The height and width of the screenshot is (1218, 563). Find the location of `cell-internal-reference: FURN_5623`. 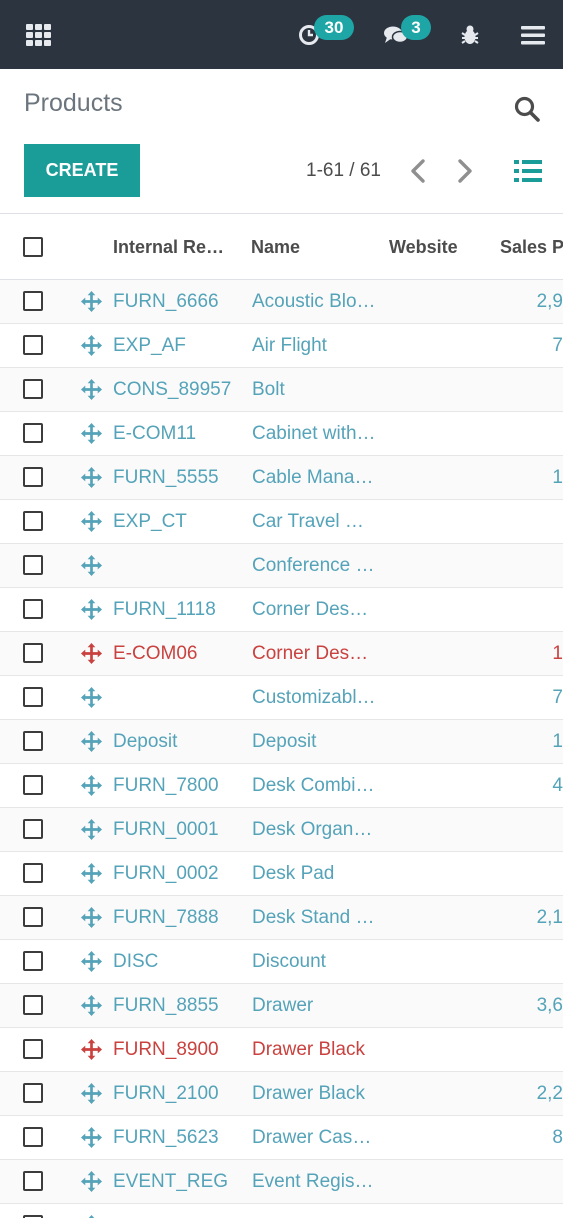

cell-internal-reference: FURN_5623 is located at coordinates (178, 1138).